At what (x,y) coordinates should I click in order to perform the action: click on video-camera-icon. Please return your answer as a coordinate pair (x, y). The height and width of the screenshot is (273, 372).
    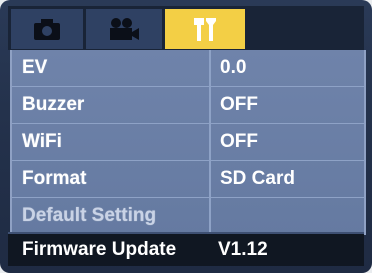
    Looking at the image, I should click on (124, 29).